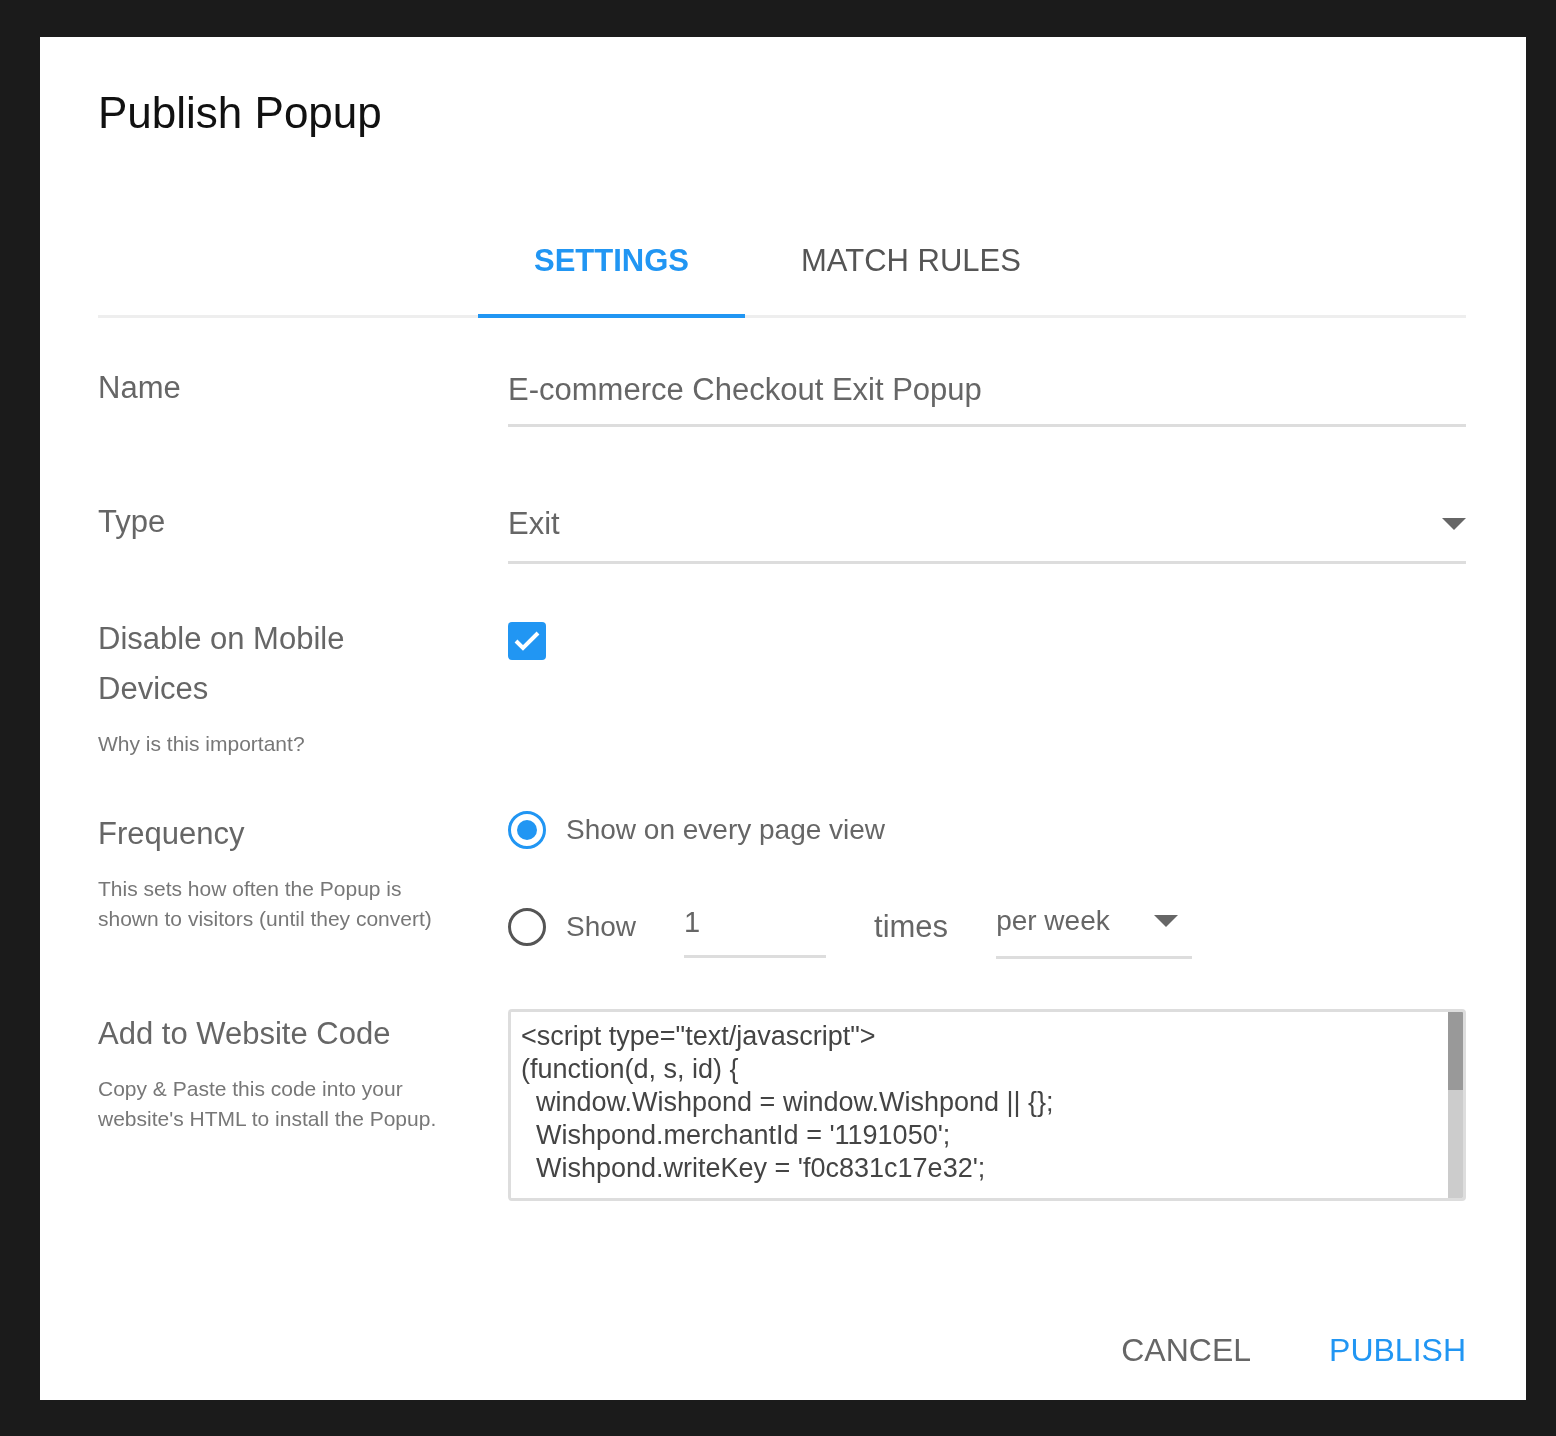 This screenshot has width=1556, height=1436. Describe the element at coordinates (265, 904) in the screenshot. I see `help-text: This sets how often the Popup is shown to visitors (until they convert)` at that location.